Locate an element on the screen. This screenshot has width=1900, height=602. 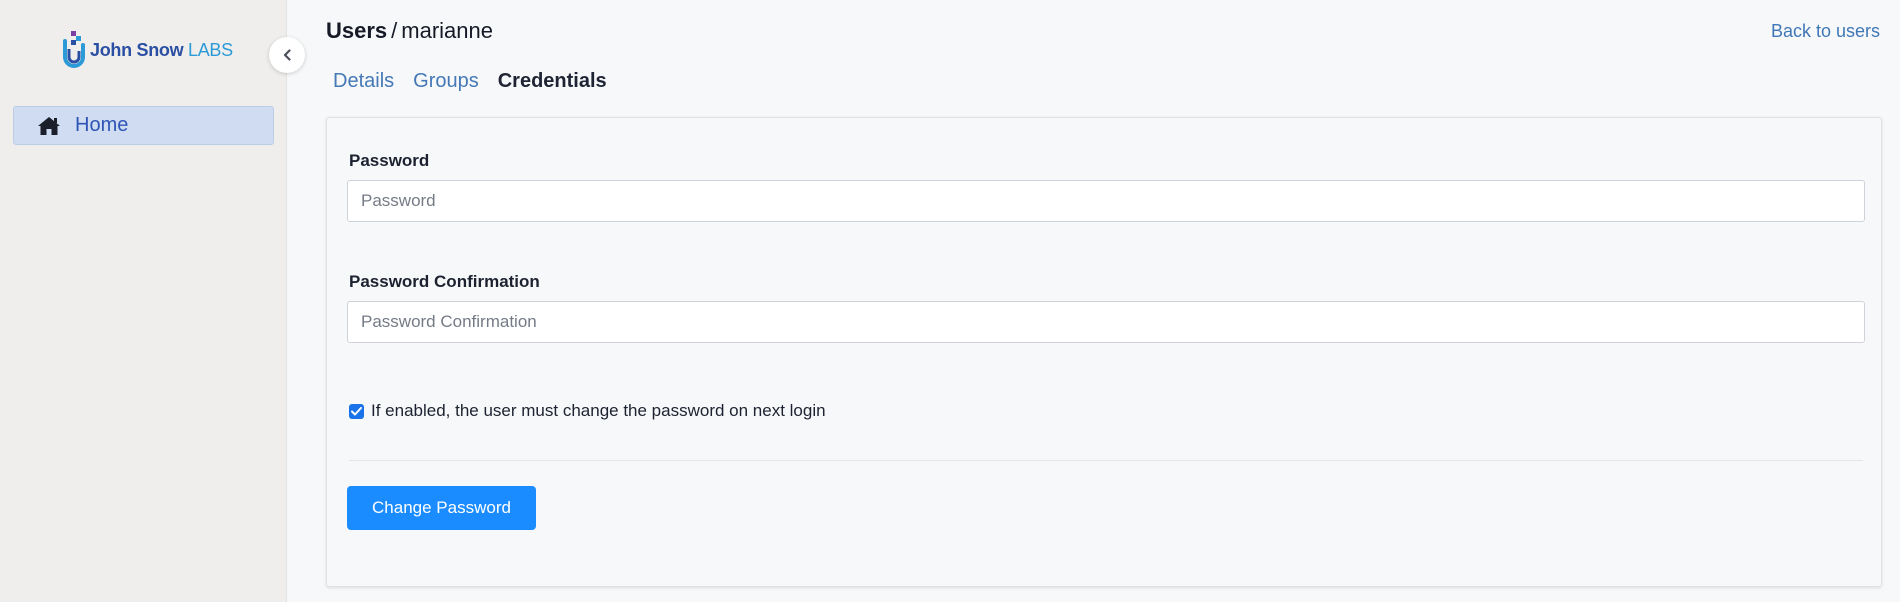
checkmark-icon is located at coordinates (356, 410).